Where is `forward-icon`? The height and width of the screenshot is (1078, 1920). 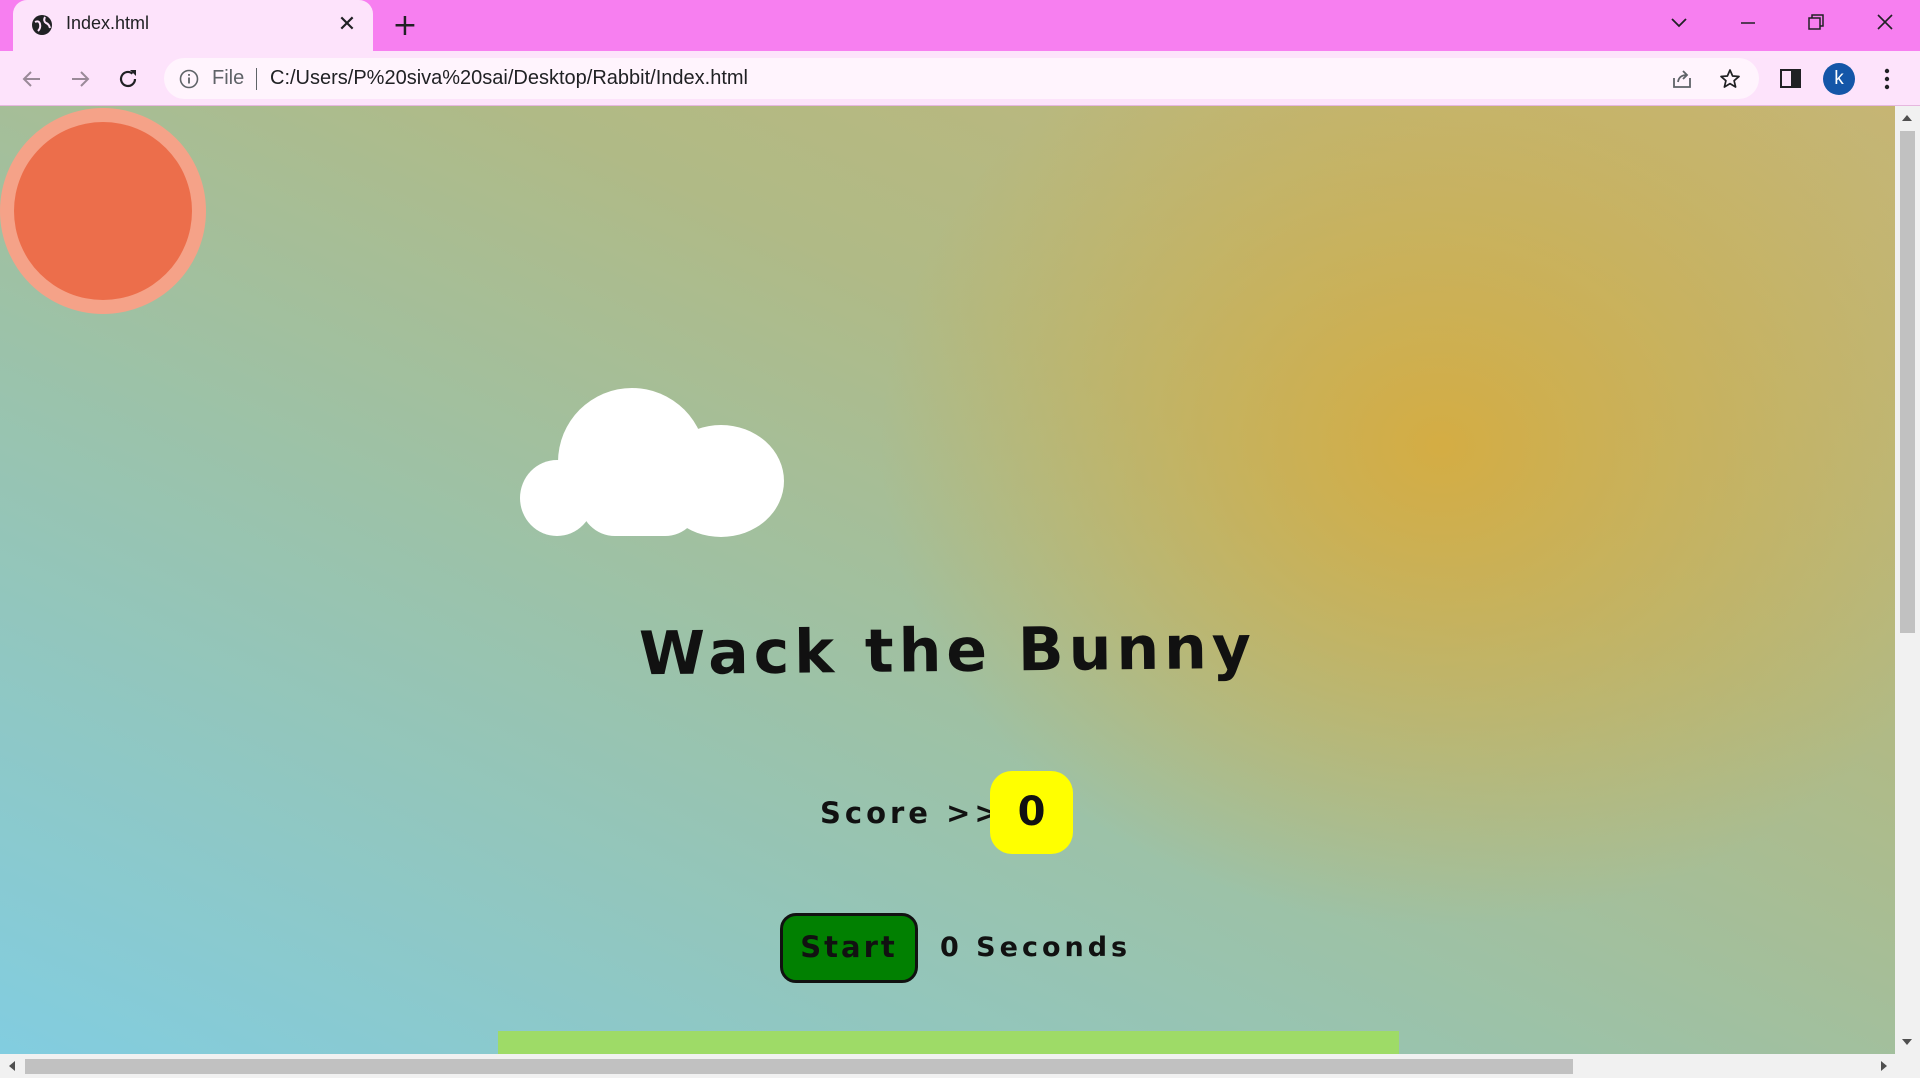 forward-icon is located at coordinates (80, 79).